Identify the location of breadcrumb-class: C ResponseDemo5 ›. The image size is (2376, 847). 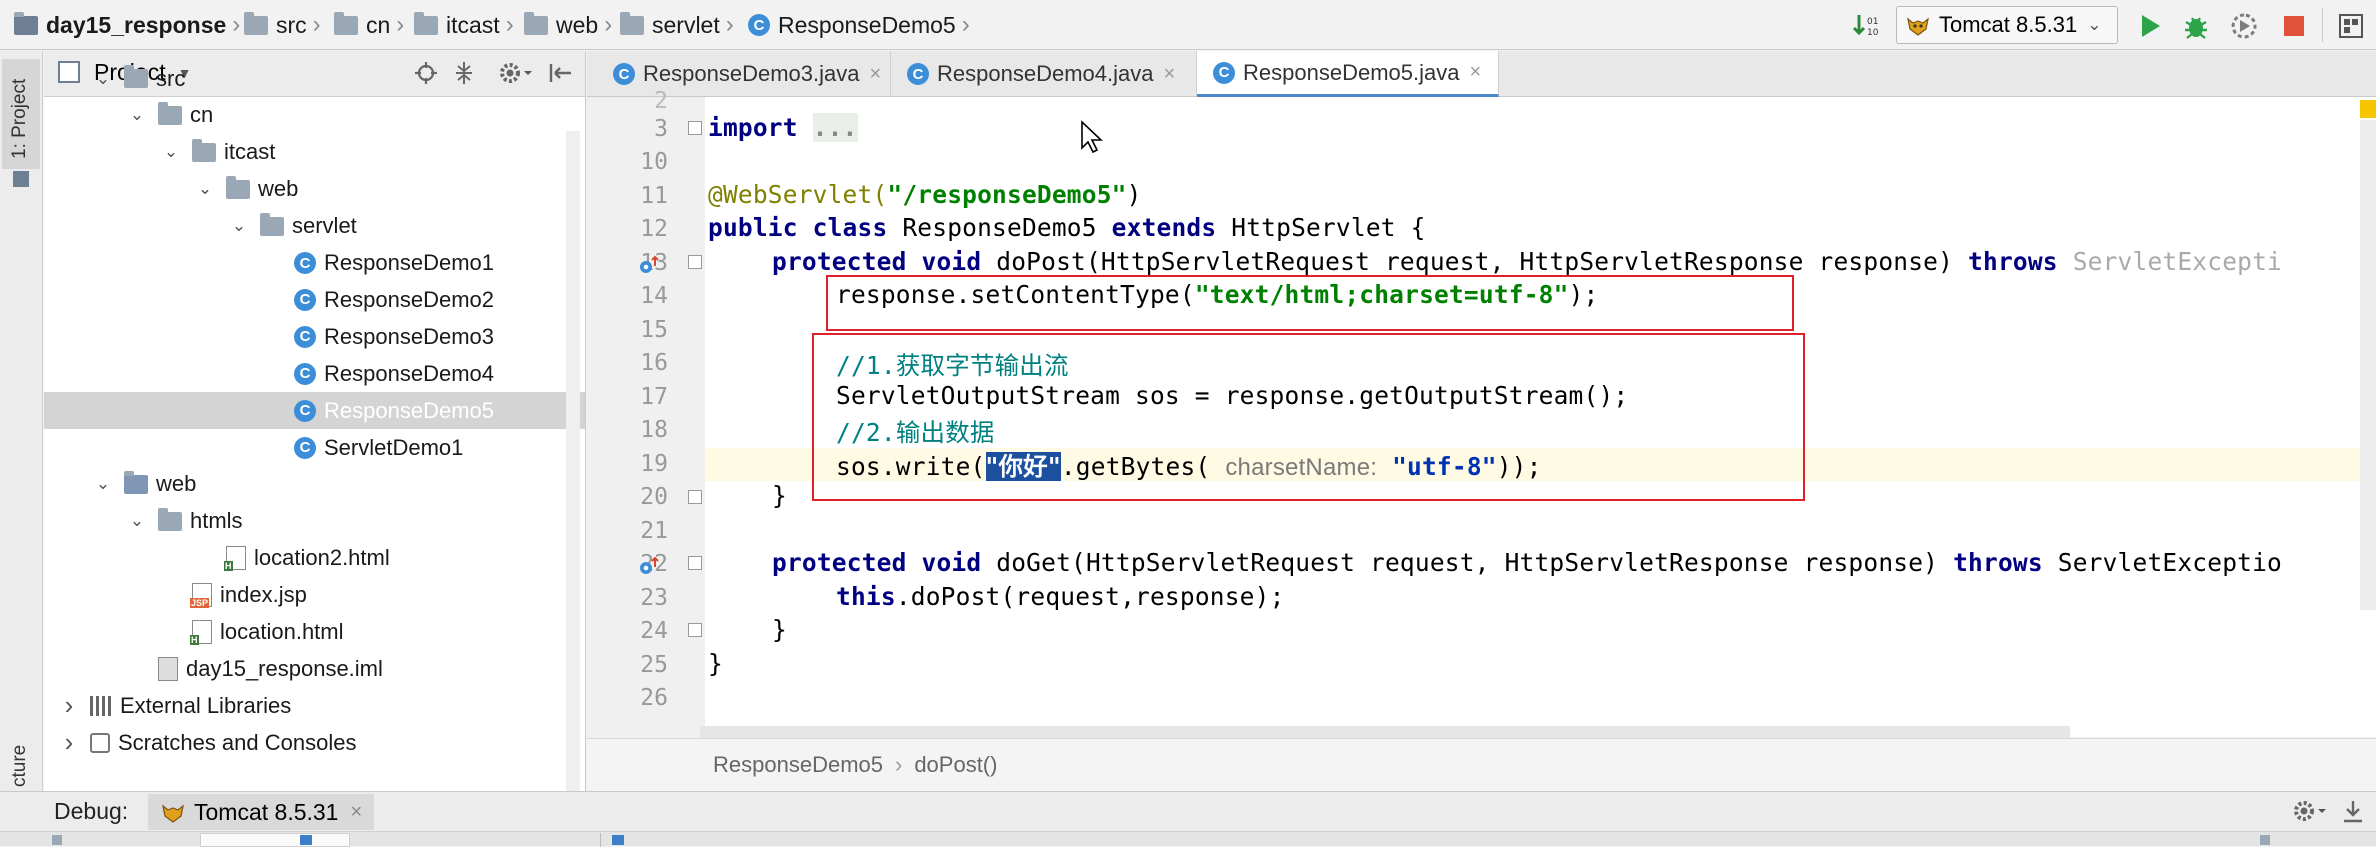
(859, 25).